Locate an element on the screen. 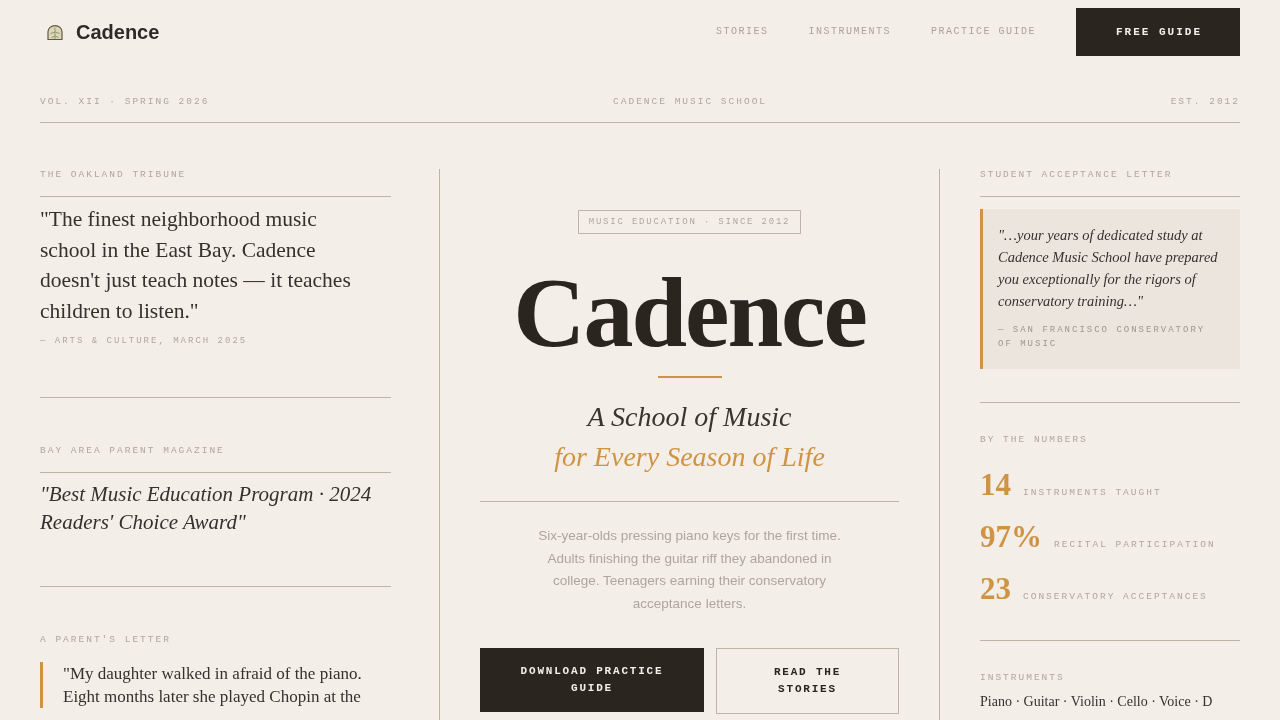  brand-name: Cadence is located at coordinates (118, 32).